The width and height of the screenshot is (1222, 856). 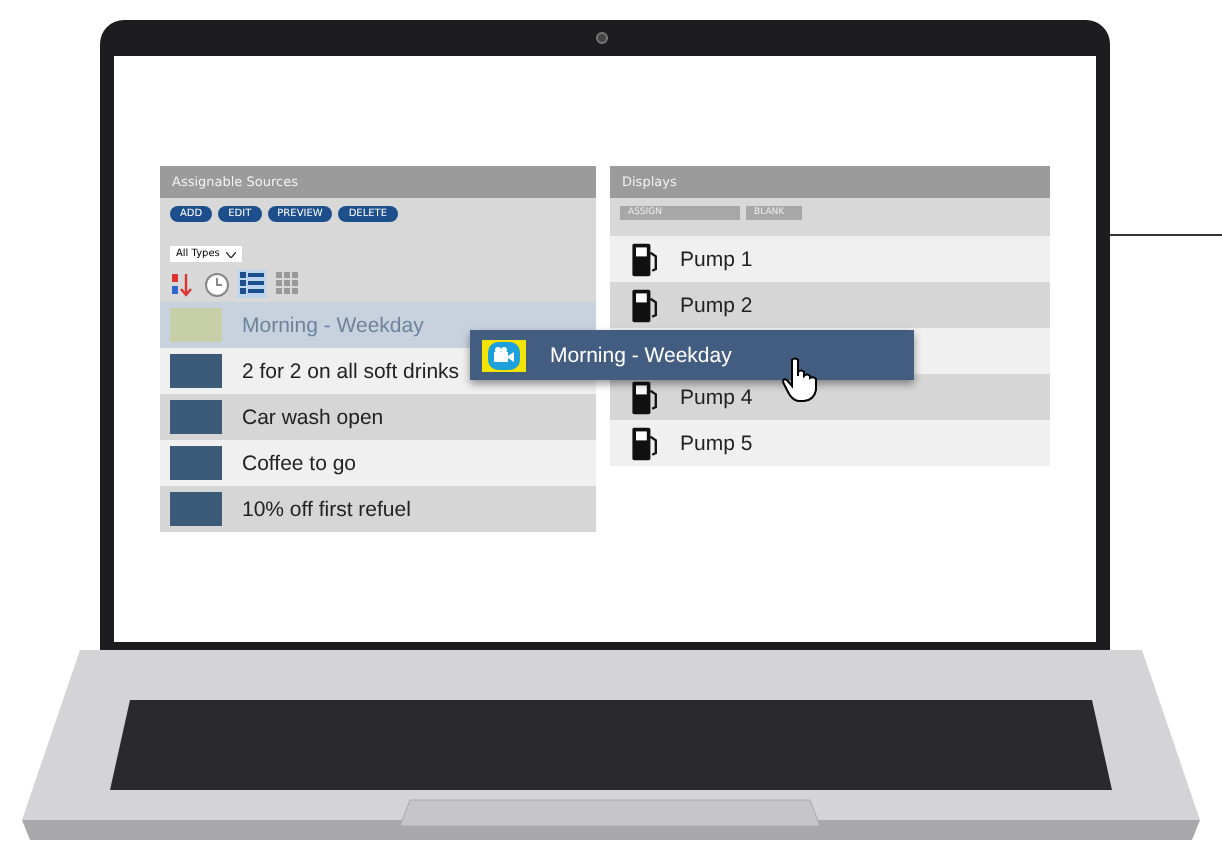 What do you see at coordinates (716, 443) in the screenshot?
I see `display-label: Pump 5` at bounding box center [716, 443].